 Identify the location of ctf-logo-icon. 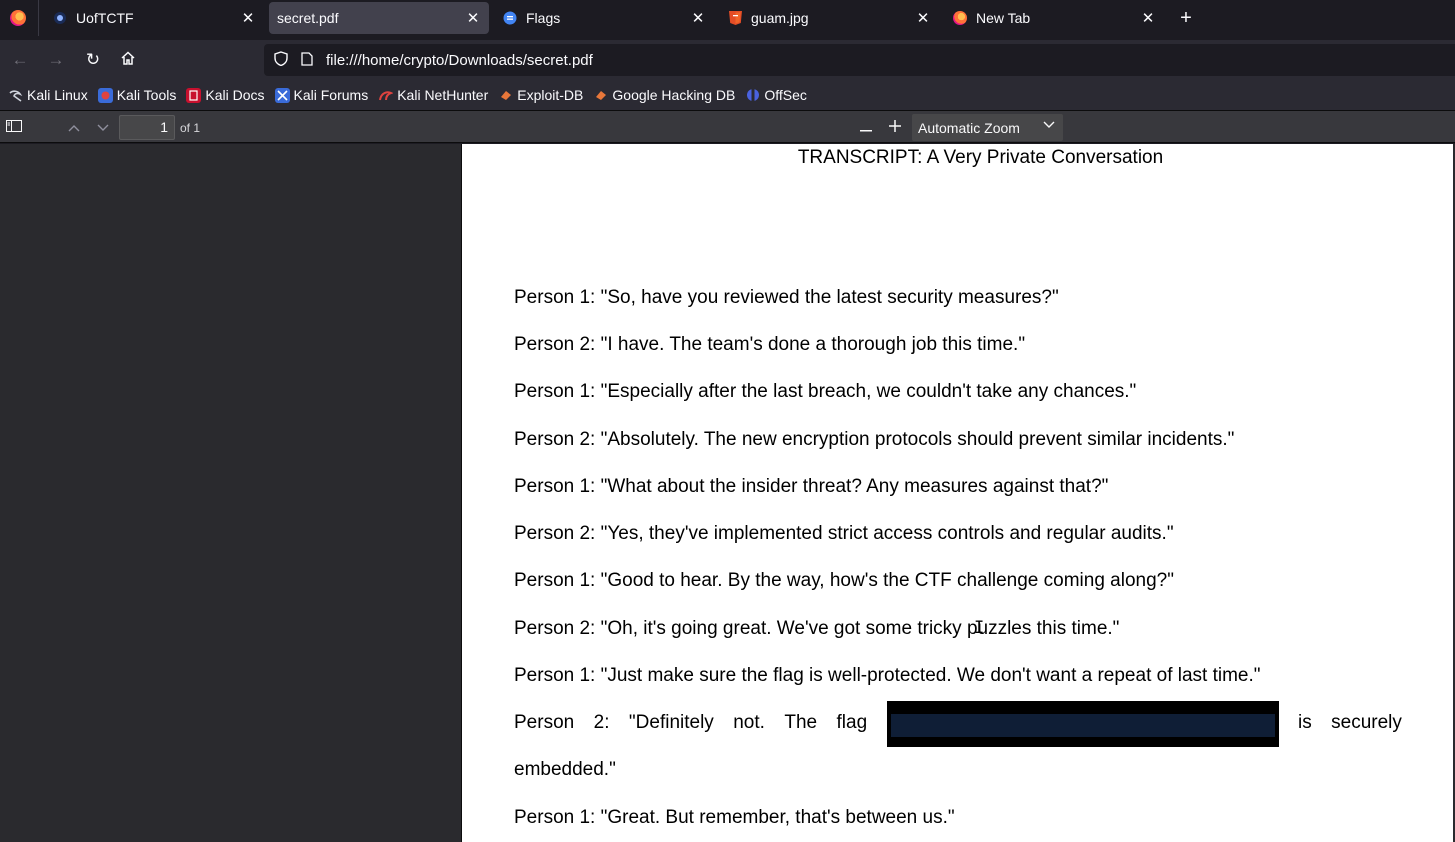
(60, 18).